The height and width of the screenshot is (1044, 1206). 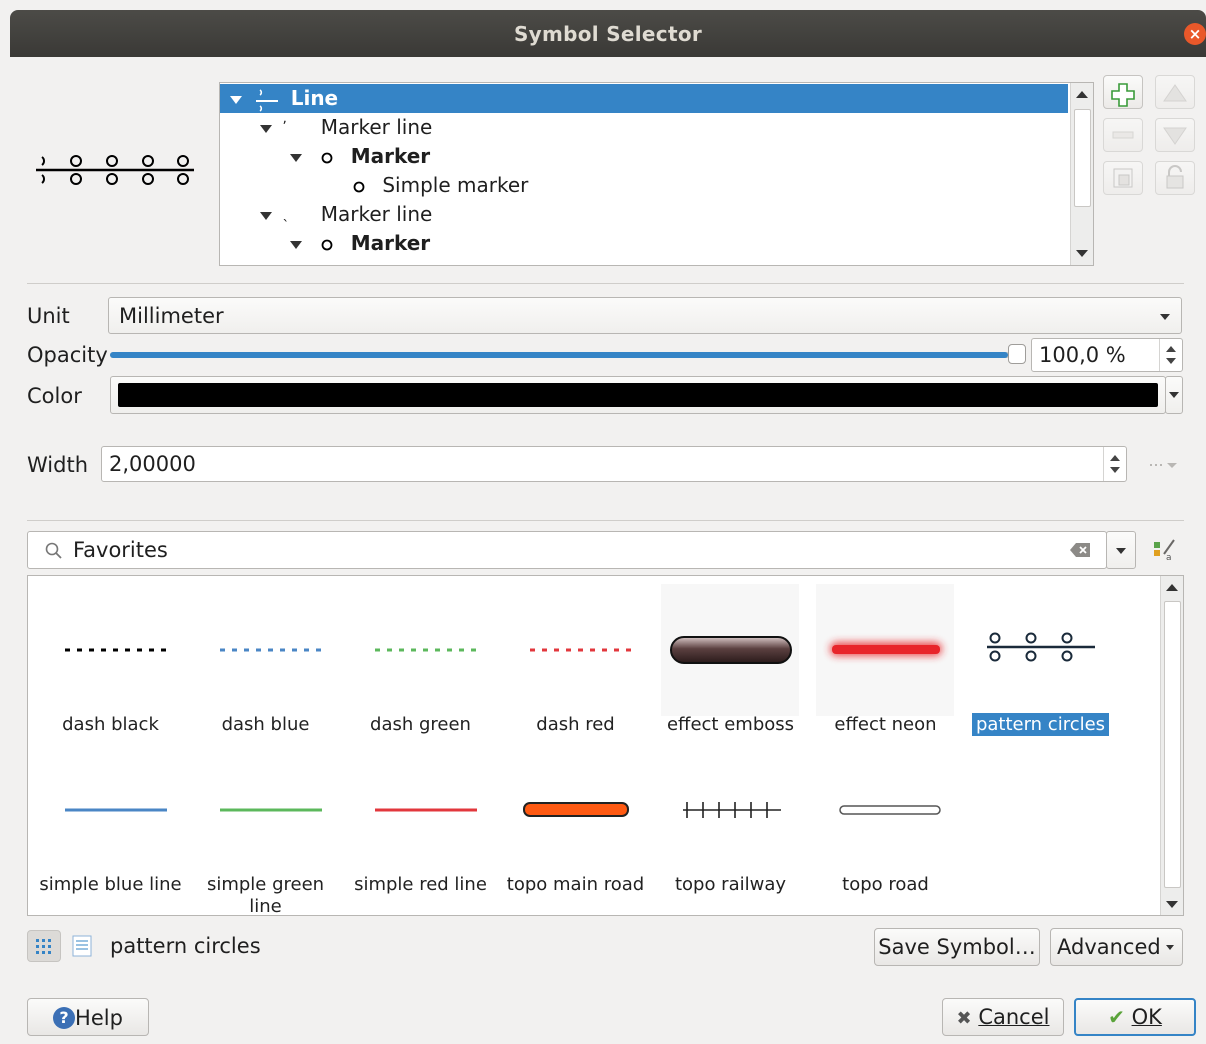 I want to click on tree-item-marker-line: ˎ Marker line, so click(x=326, y=214).